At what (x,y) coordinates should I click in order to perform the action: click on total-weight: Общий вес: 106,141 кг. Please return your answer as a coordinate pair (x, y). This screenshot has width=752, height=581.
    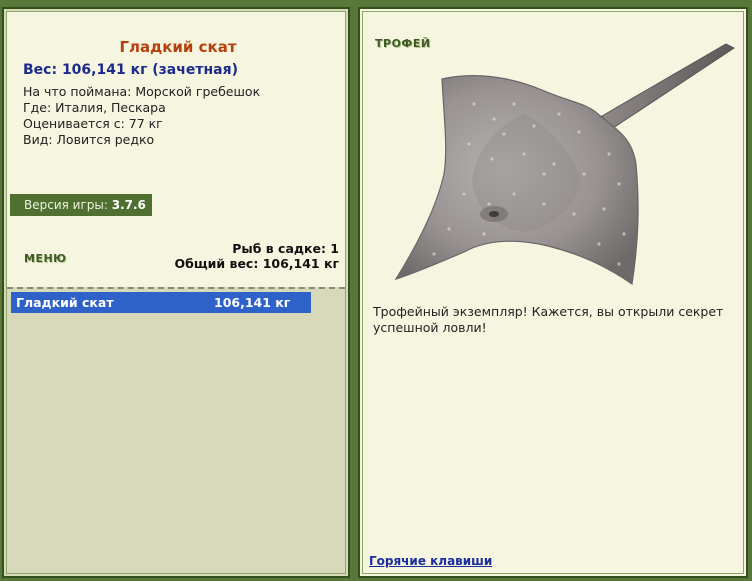
    Looking at the image, I should click on (257, 263).